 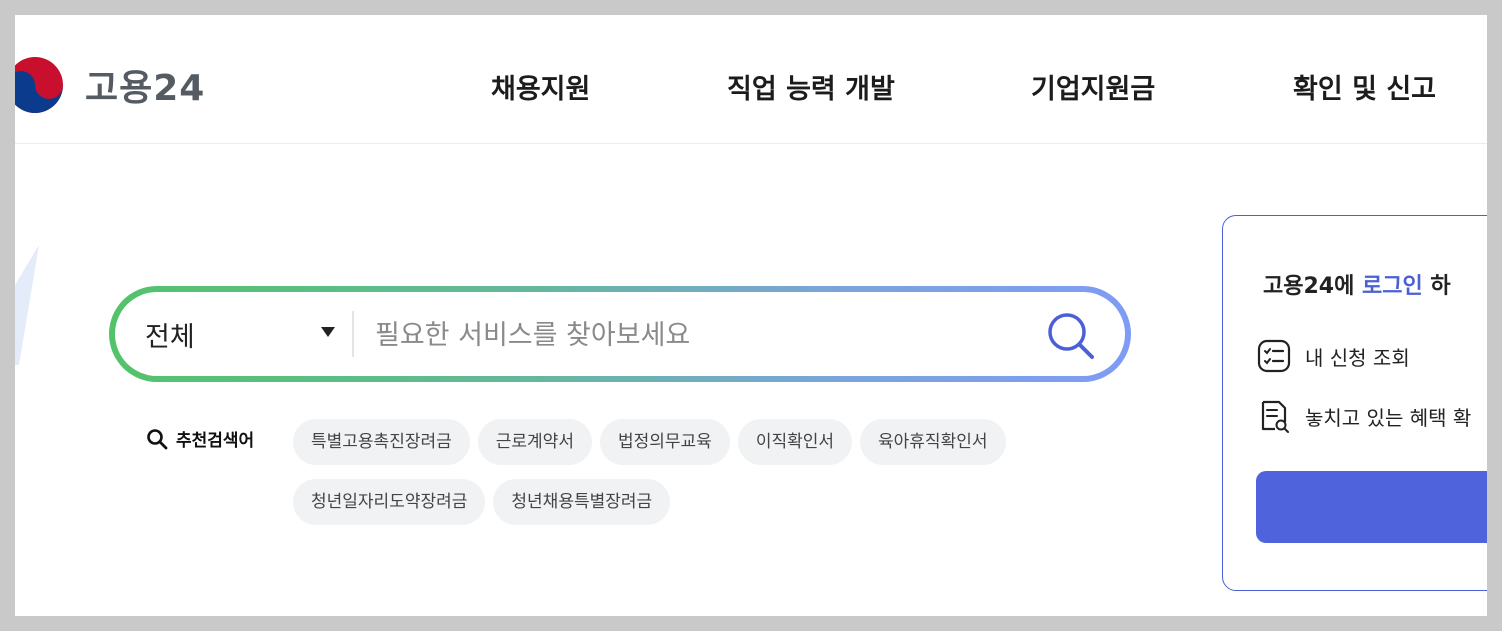 I want to click on login-title-suffix: 하, so click(x=1436, y=286).